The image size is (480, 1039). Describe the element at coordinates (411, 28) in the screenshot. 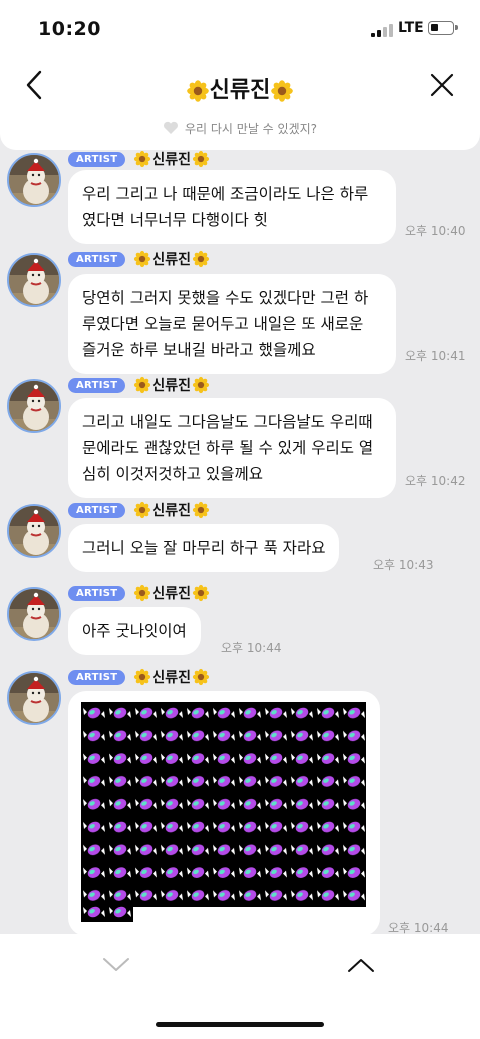

I see `network-type: LTE` at that location.